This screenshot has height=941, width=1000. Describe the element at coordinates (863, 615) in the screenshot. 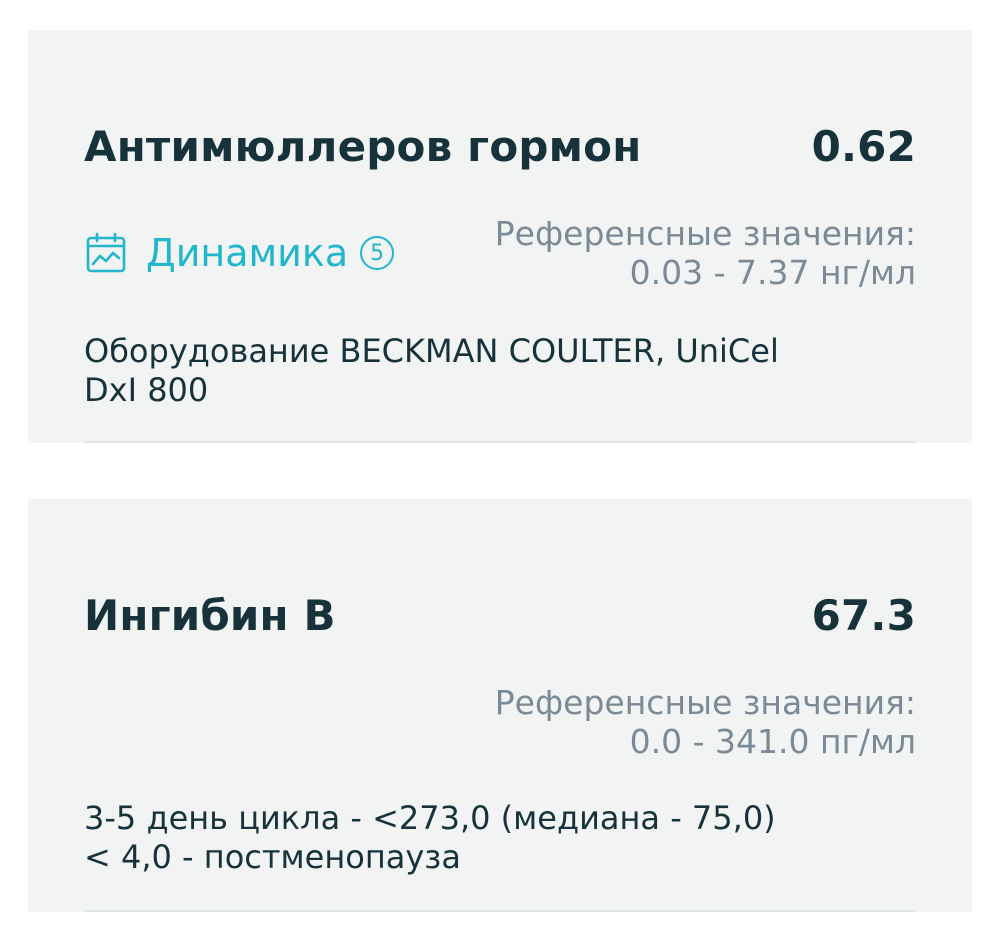

I see `test-value: 67.3` at that location.